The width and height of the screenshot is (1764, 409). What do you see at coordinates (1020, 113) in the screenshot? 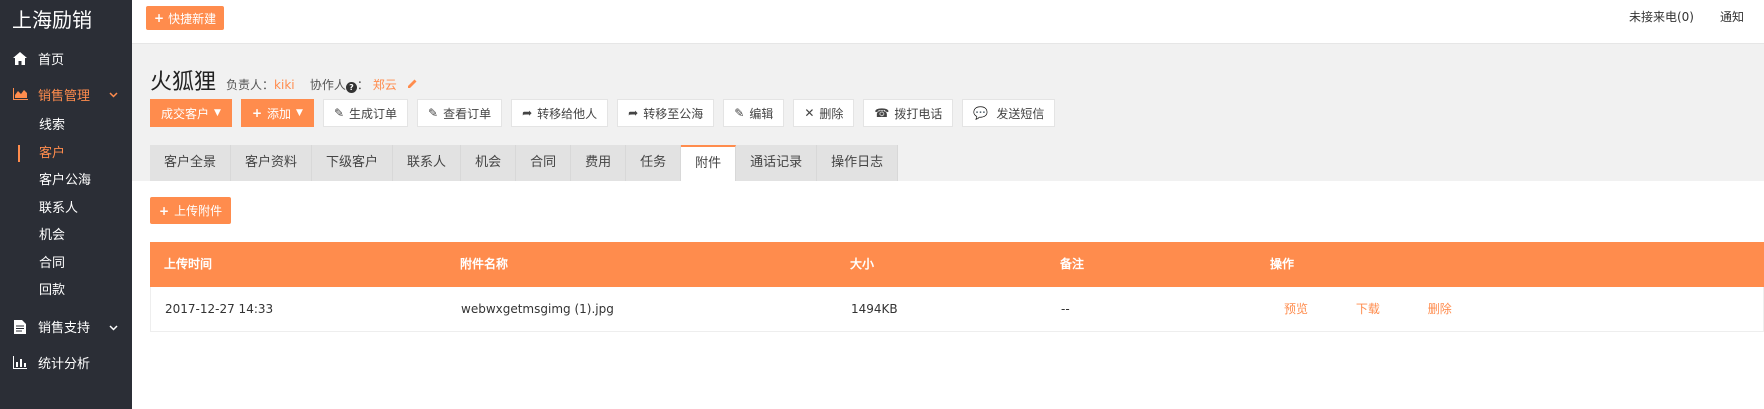
I see `sms-label: 发送短信` at bounding box center [1020, 113].